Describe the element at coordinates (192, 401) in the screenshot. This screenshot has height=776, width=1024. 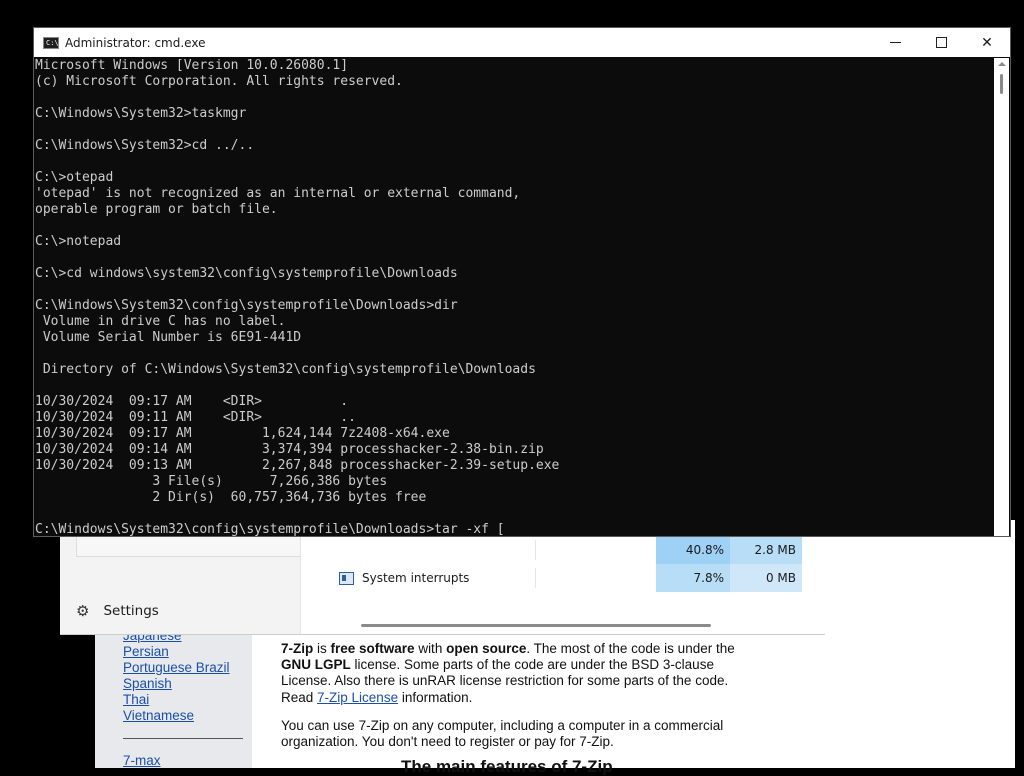
I see `console-line: 10/30/2024 09:17 AM <DIR> .` at that location.